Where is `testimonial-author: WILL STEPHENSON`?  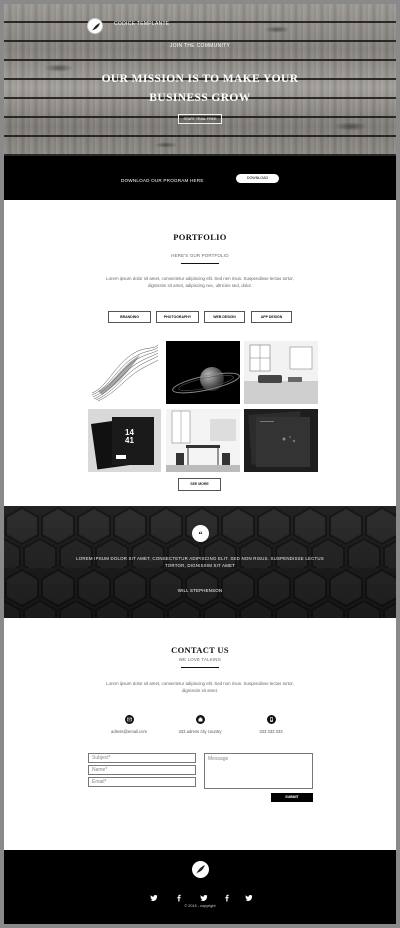 testimonial-author: WILL STEPHENSON is located at coordinates (200, 590).